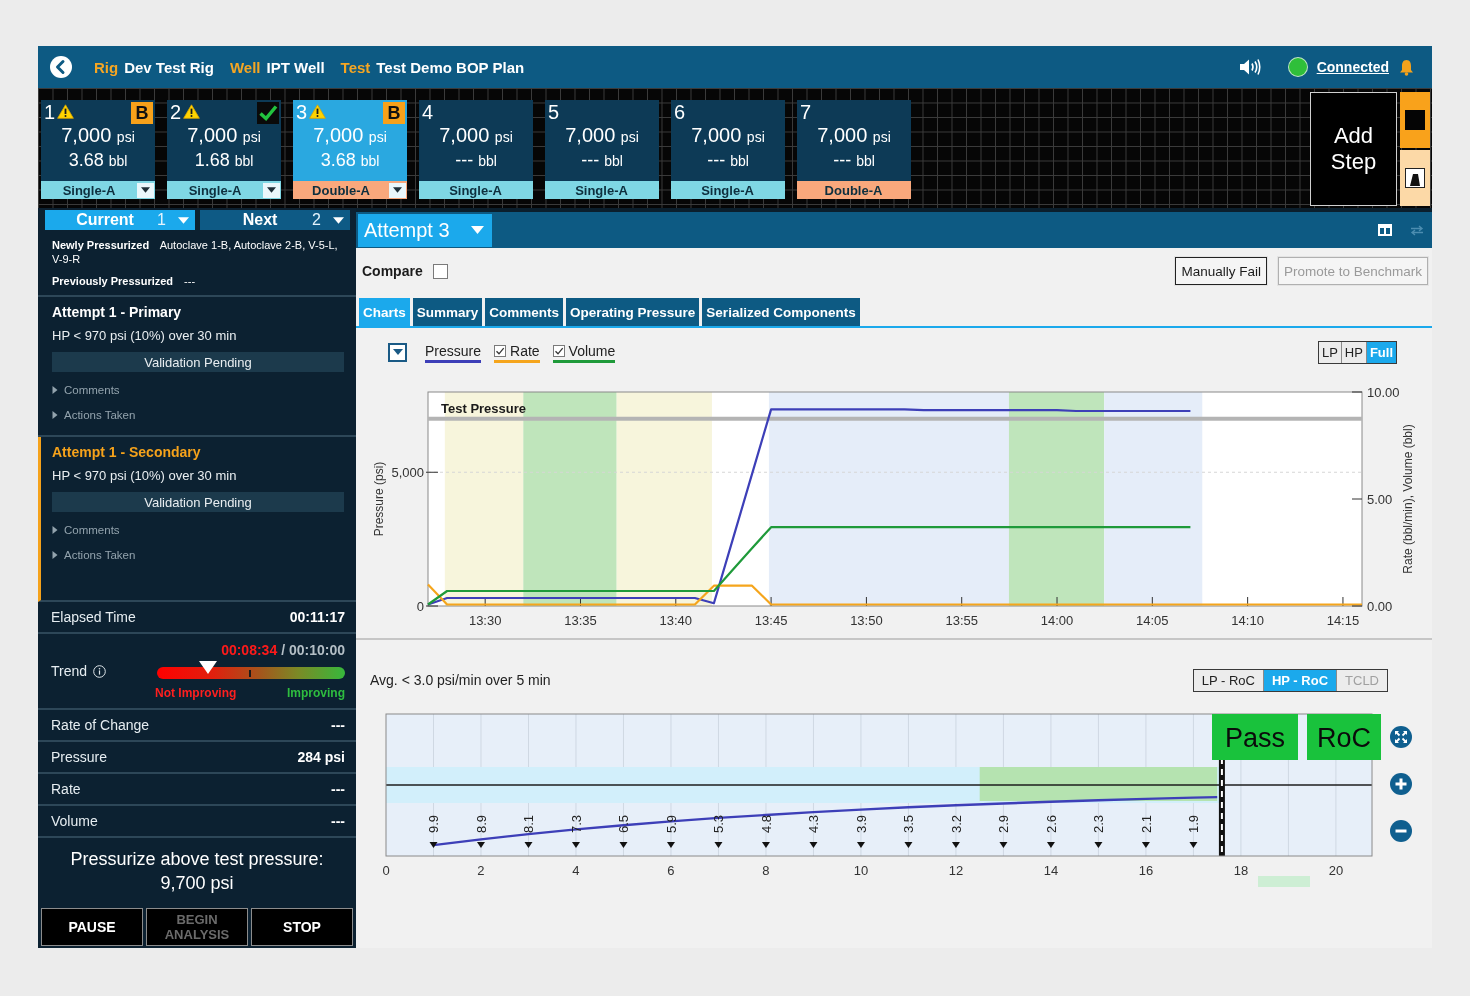 This screenshot has width=1470, height=996. What do you see at coordinates (671, 870) in the screenshot?
I see `axis-tick-label: 6` at bounding box center [671, 870].